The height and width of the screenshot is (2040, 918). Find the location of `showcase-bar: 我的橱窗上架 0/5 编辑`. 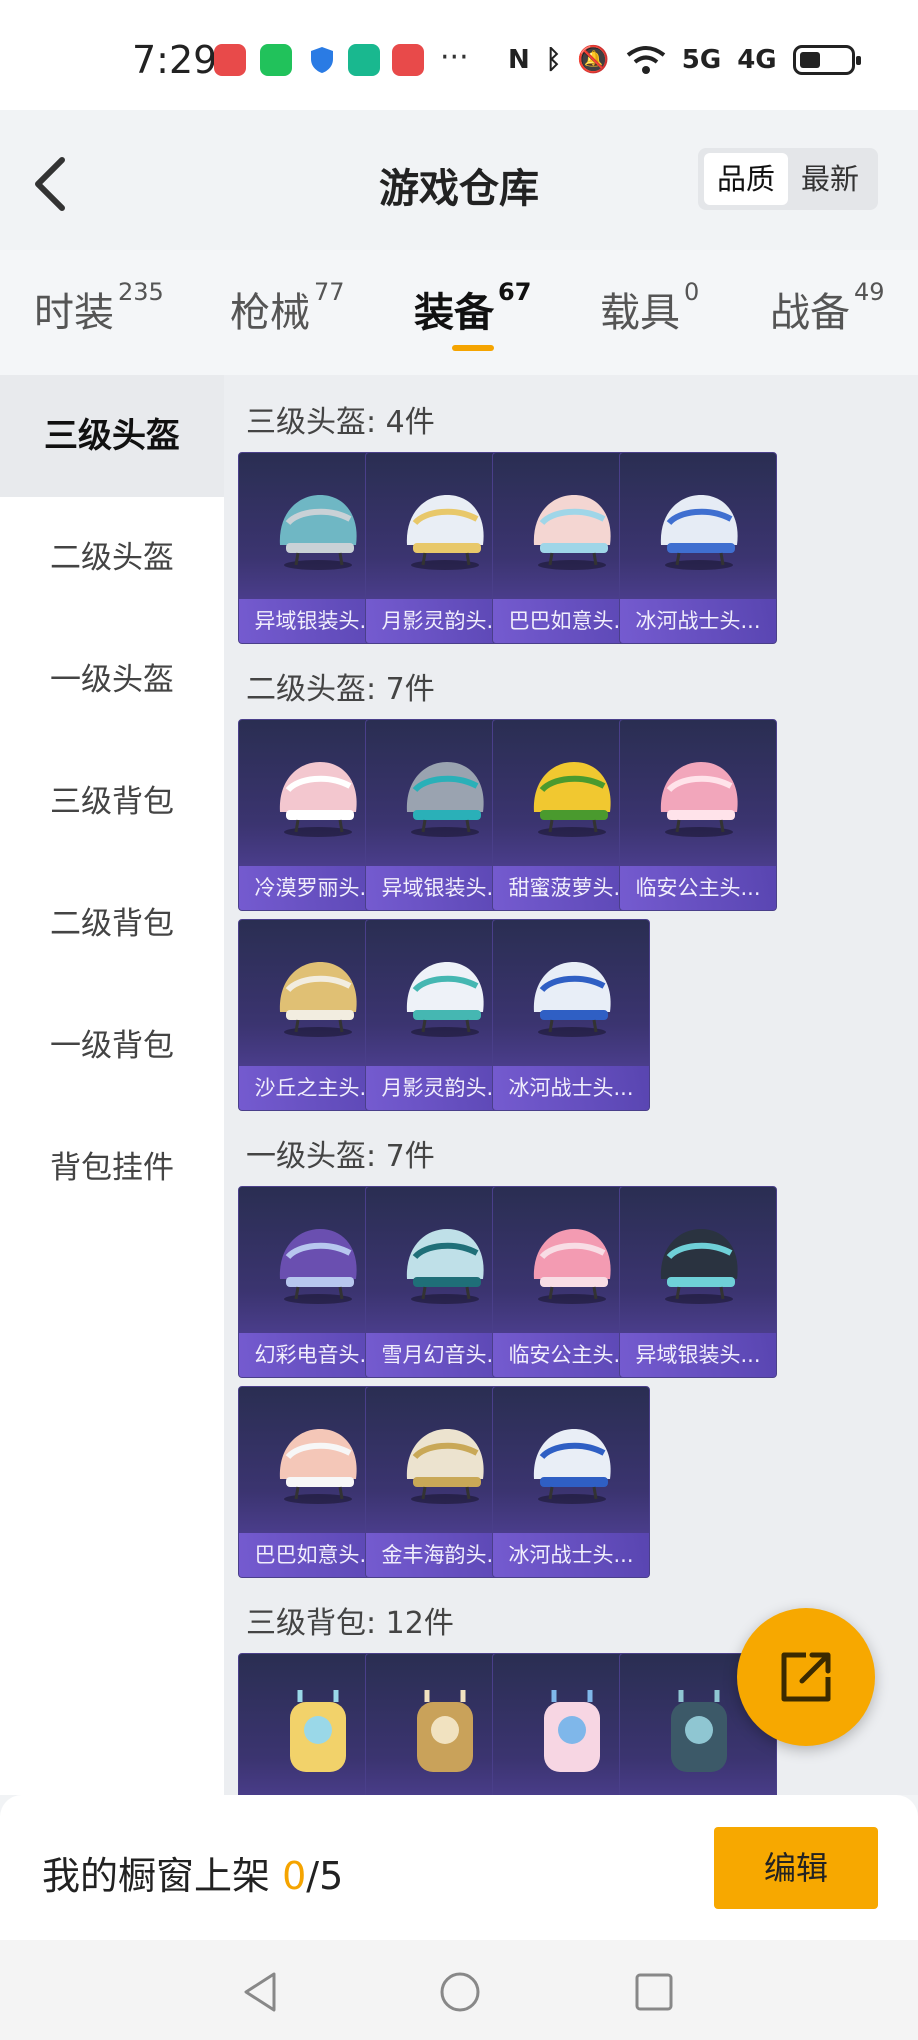

showcase-bar: 我的橱窗上架 0/5 编辑 is located at coordinates (459, 1867).